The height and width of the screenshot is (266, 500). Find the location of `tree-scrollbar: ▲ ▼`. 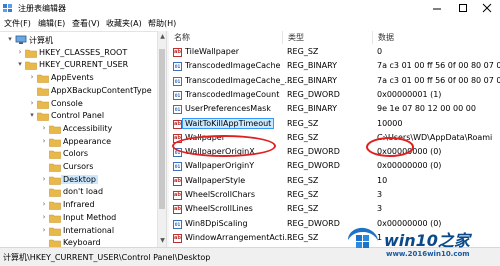

tree-scrollbar: ▲ ▼ is located at coordinates (161, 139).